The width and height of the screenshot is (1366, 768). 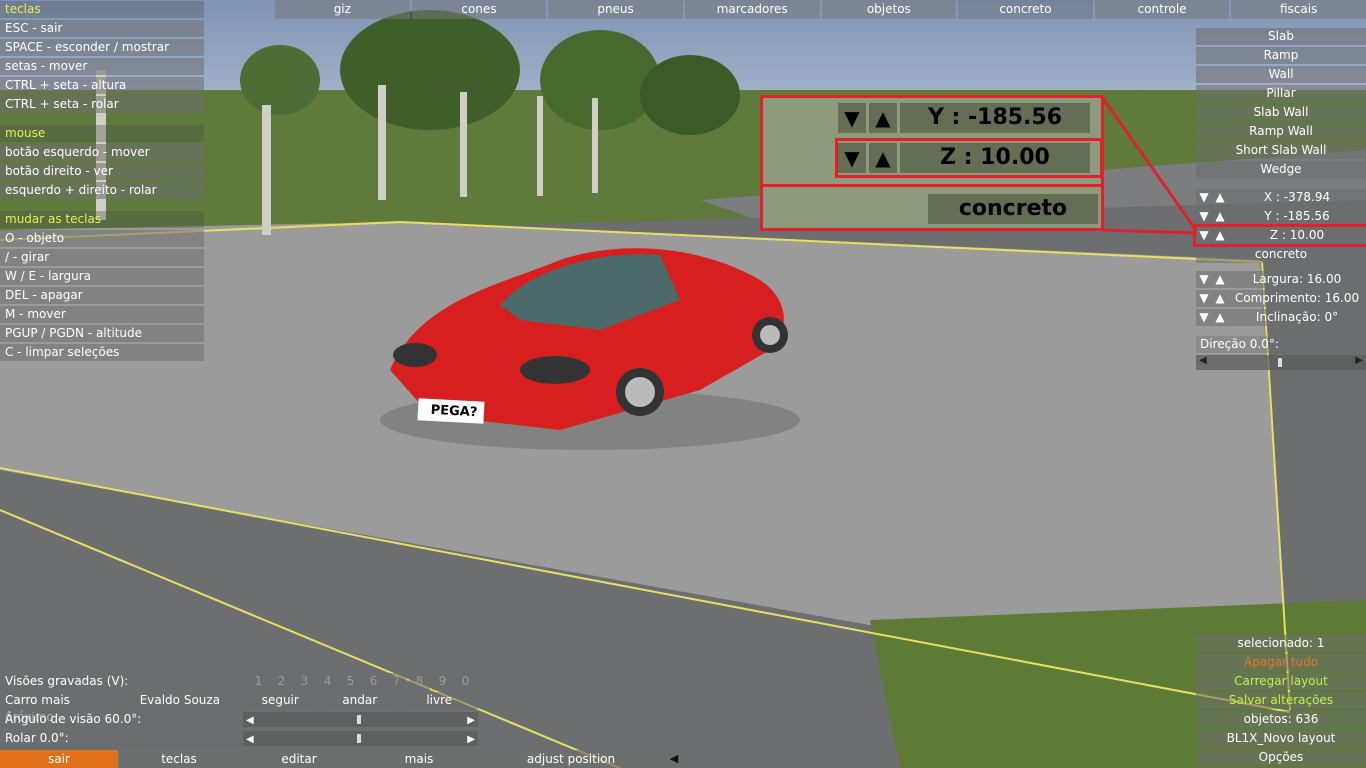 What do you see at coordinates (889, 9) in the screenshot?
I see `tab-objetos: objetos` at bounding box center [889, 9].